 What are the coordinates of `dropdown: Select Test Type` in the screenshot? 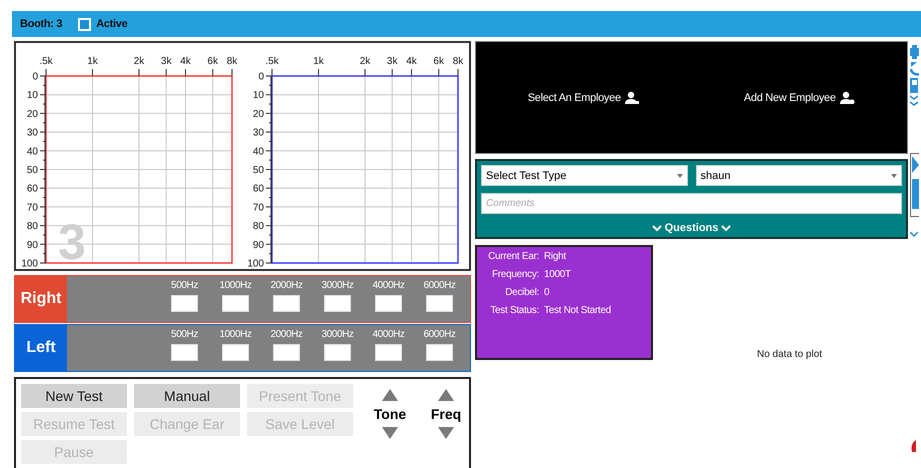 It's located at (584, 175).